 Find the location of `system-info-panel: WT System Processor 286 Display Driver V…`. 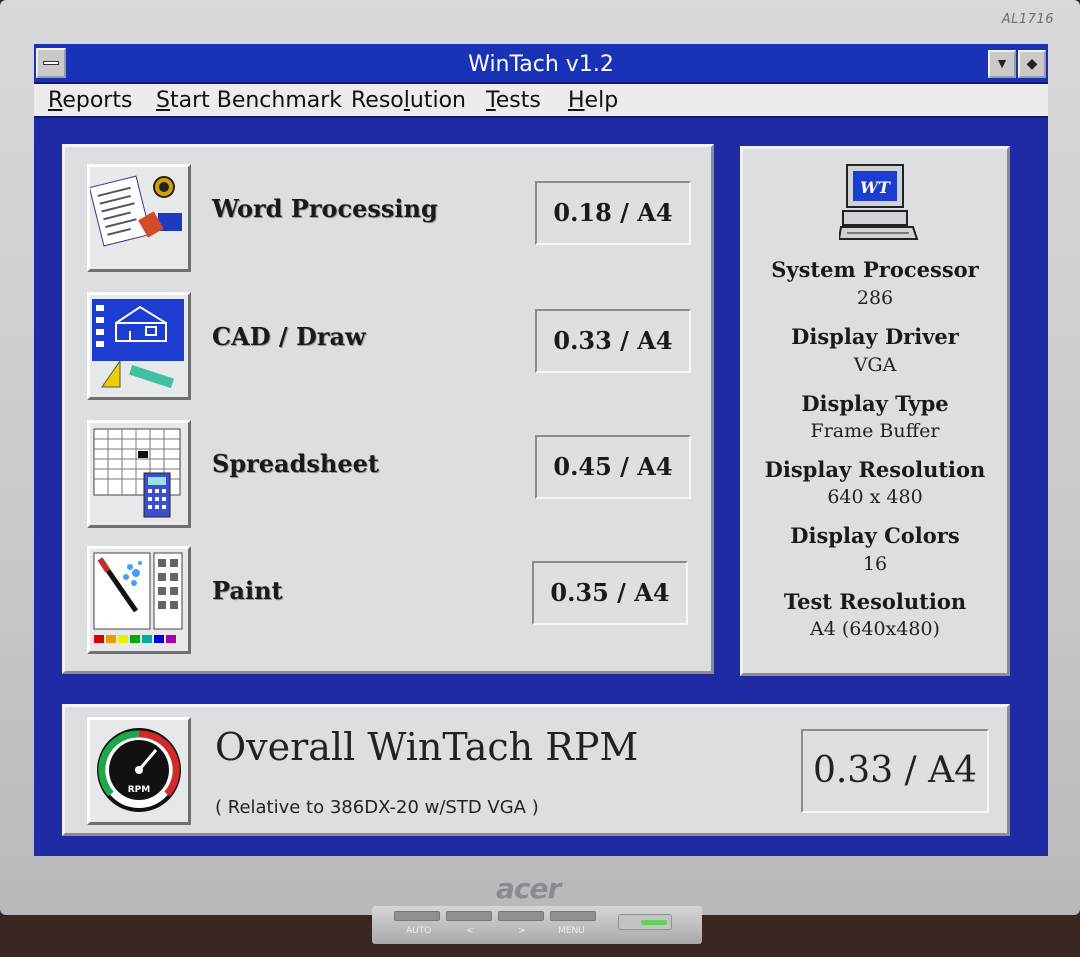

system-info-panel: WT System Processor 286 Display Driver V… is located at coordinates (875, 411).